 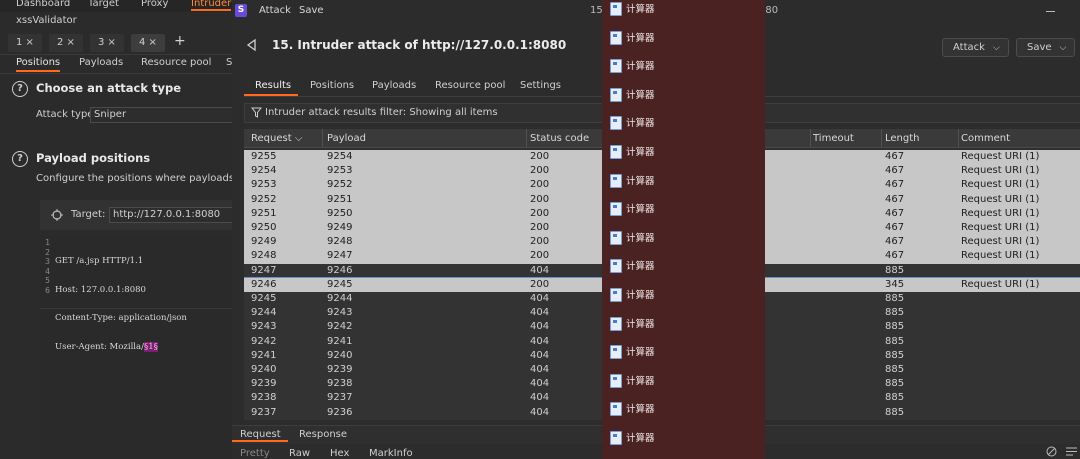 I want to click on attack-tab-3: 3 ×, so click(x=107, y=43).